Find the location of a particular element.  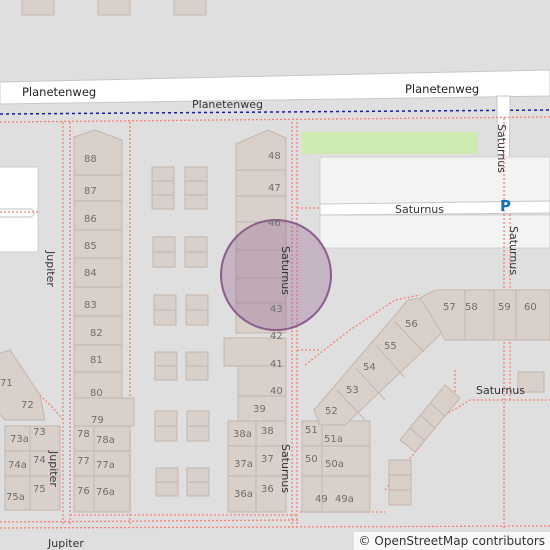

house-number: 51a is located at coordinates (333, 439).